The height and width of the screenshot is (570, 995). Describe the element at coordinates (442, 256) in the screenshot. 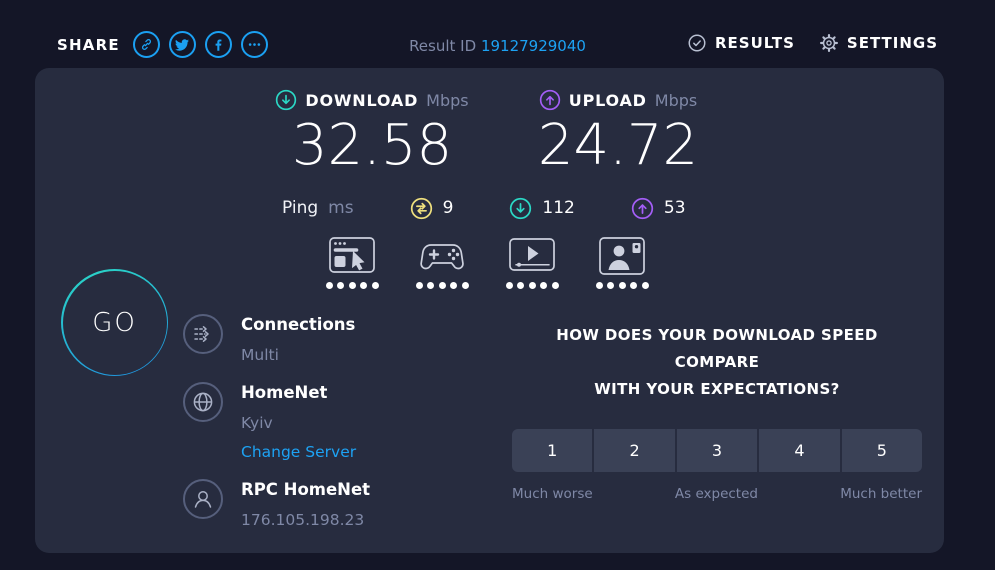

I see `gaming-icon` at that location.